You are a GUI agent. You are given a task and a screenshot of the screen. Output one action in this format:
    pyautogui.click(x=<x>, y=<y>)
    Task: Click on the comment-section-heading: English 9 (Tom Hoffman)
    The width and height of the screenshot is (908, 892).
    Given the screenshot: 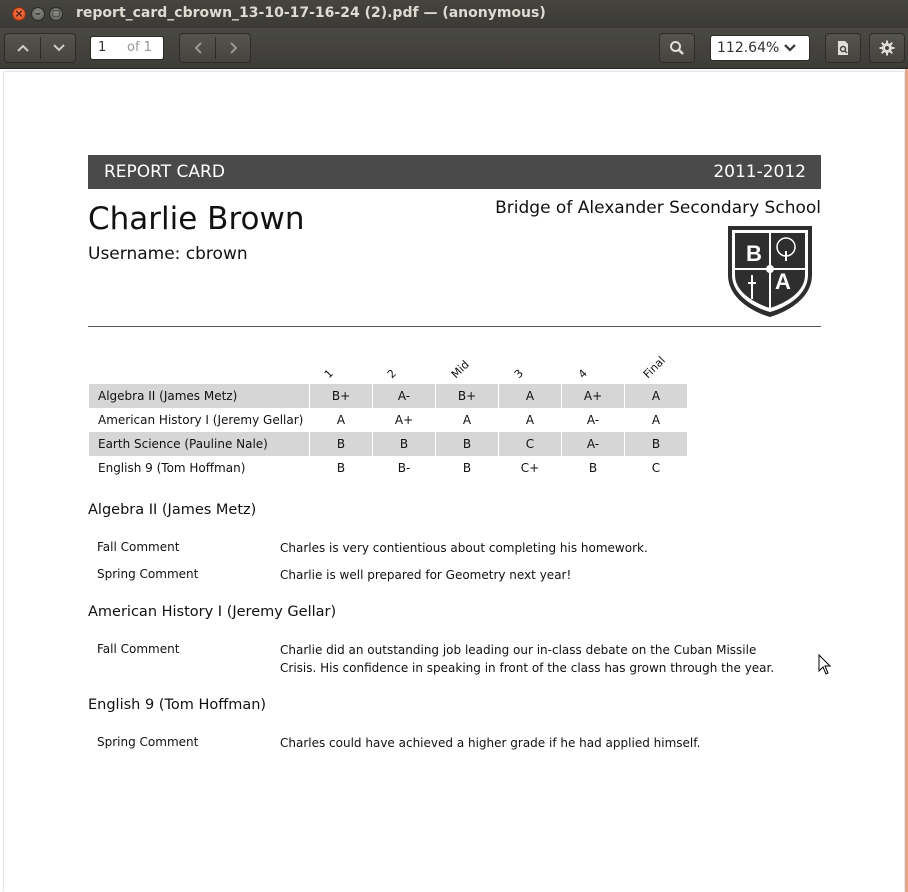 What is the action you would take?
    pyautogui.click(x=177, y=705)
    